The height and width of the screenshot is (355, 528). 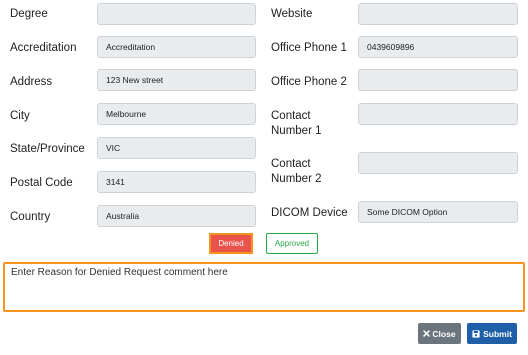 I want to click on label-city: City, so click(x=20, y=116).